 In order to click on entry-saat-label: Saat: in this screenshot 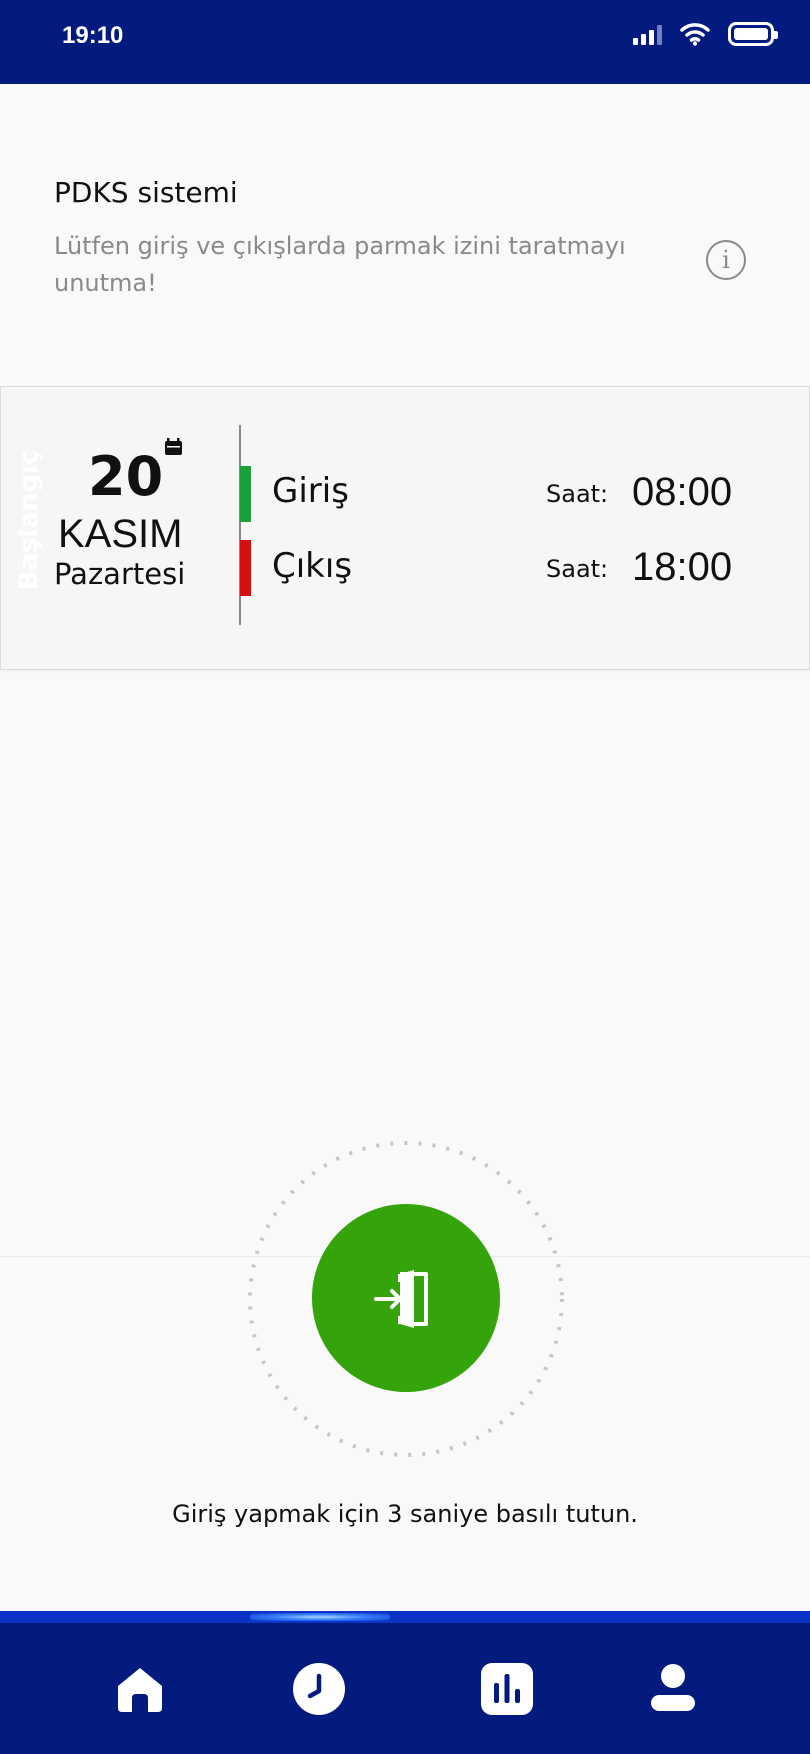, I will do `click(577, 494)`.